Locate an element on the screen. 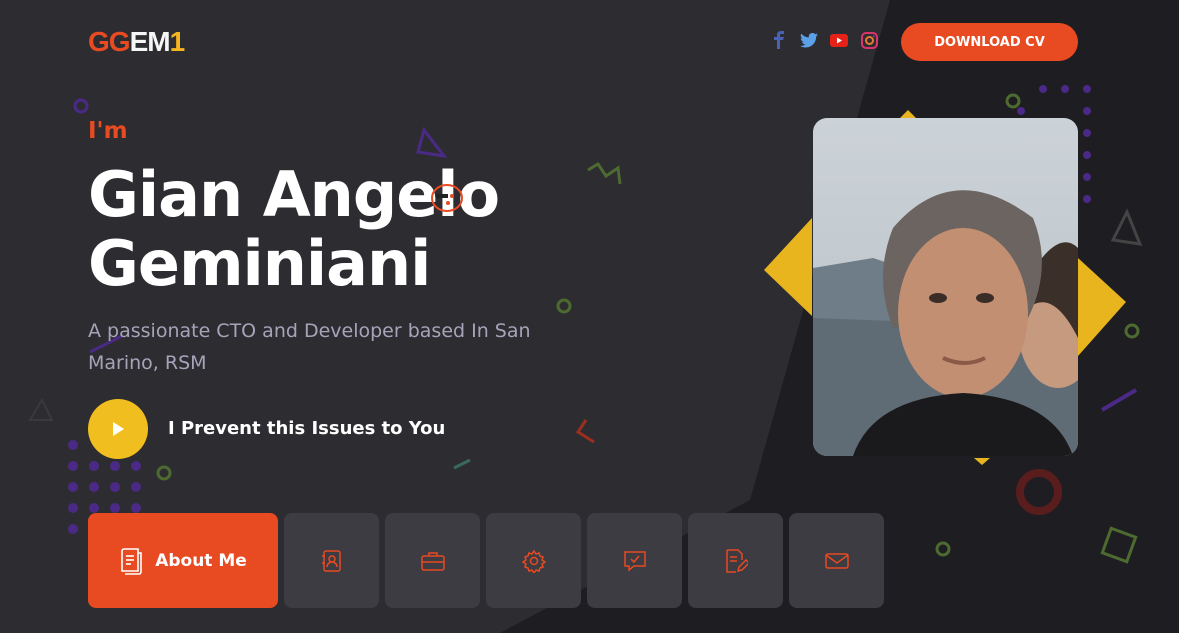  download-cv-button: DOWNLOAD CV is located at coordinates (989, 42).